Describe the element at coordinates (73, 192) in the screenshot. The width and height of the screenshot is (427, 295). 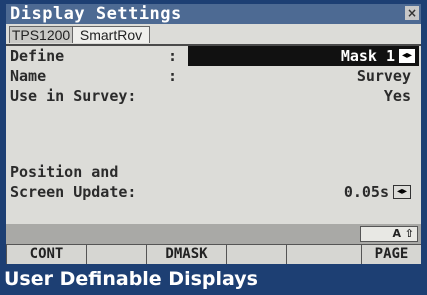
I see `screen-update-label: Screen Update:` at that location.